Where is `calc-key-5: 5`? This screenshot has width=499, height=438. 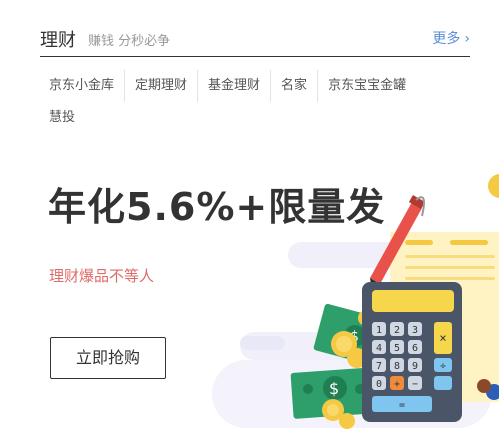 calc-key-5: 5 is located at coordinates (397, 348).